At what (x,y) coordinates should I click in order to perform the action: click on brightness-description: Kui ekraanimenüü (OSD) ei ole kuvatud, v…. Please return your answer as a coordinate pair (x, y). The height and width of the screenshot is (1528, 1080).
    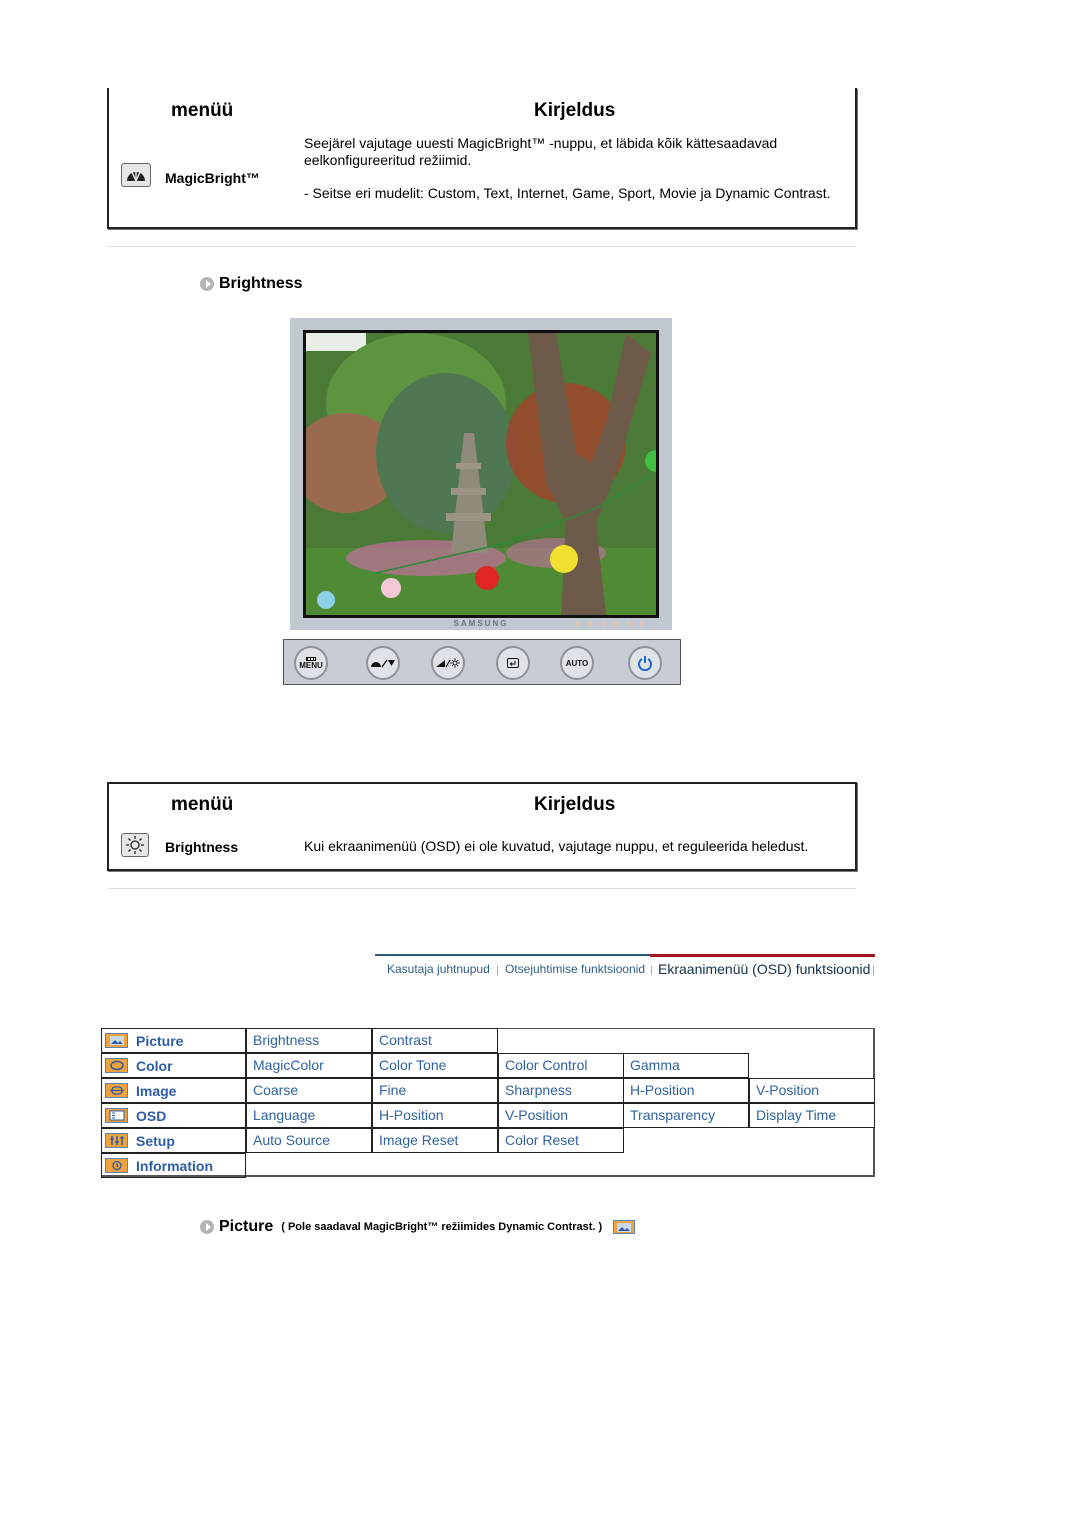
    Looking at the image, I should click on (556, 846).